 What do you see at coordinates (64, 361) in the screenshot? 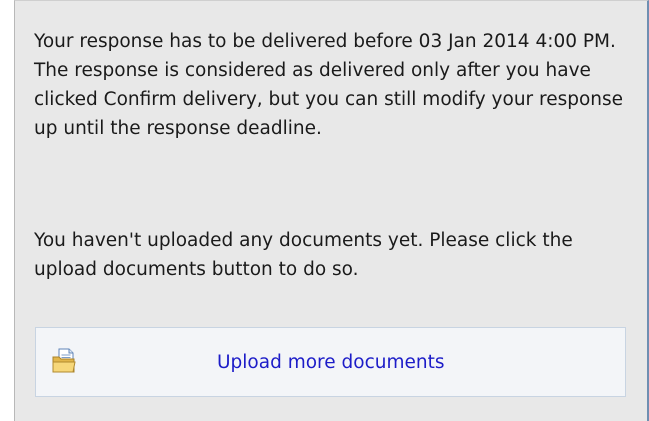
I see `folder-document-icon` at bounding box center [64, 361].